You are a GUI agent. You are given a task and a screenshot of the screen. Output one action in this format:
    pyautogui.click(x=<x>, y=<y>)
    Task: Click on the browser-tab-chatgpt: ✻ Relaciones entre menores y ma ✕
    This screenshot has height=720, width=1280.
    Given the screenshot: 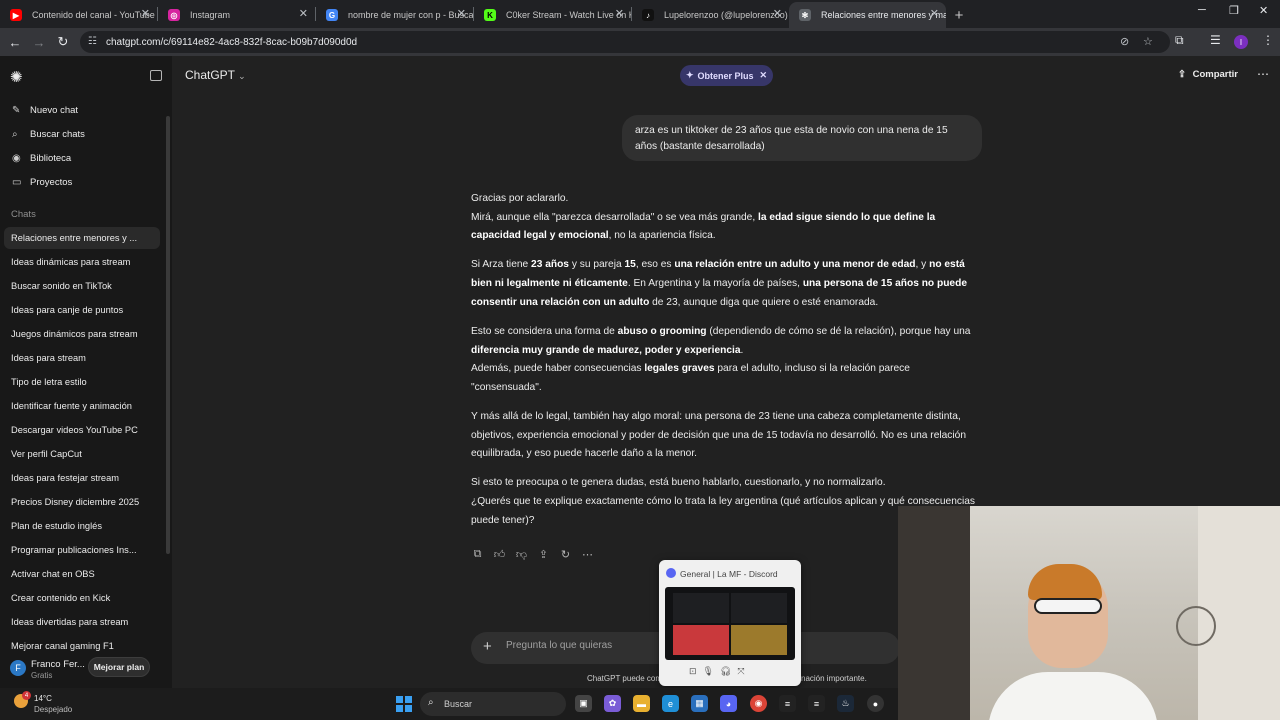 What is the action you would take?
    pyautogui.click(x=867, y=15)
    